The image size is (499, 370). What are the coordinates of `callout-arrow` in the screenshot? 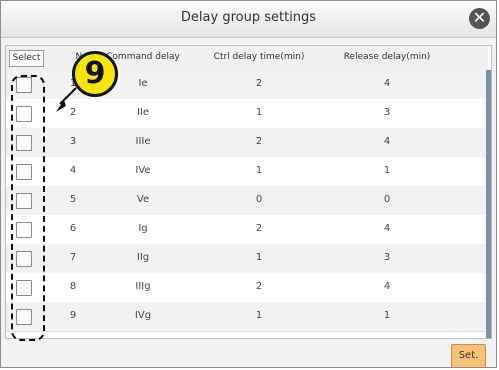 It's located at (66, 99).